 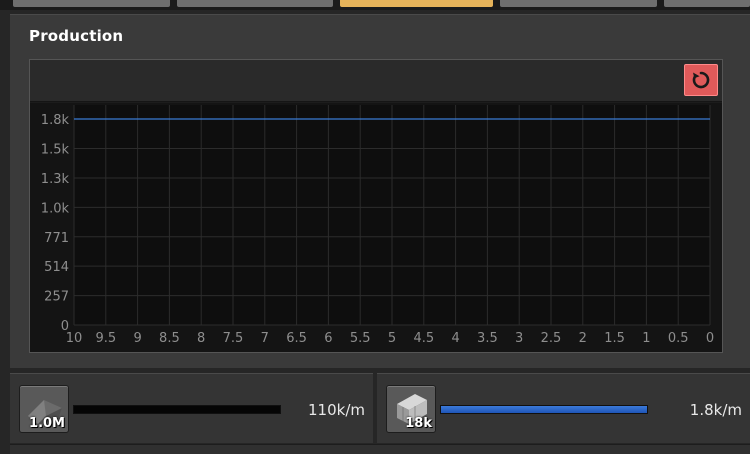 What do you see at coordinates (646, 338) in the screenshot?
I see `x-tick-label: 1` at bounding box center [646, 338].